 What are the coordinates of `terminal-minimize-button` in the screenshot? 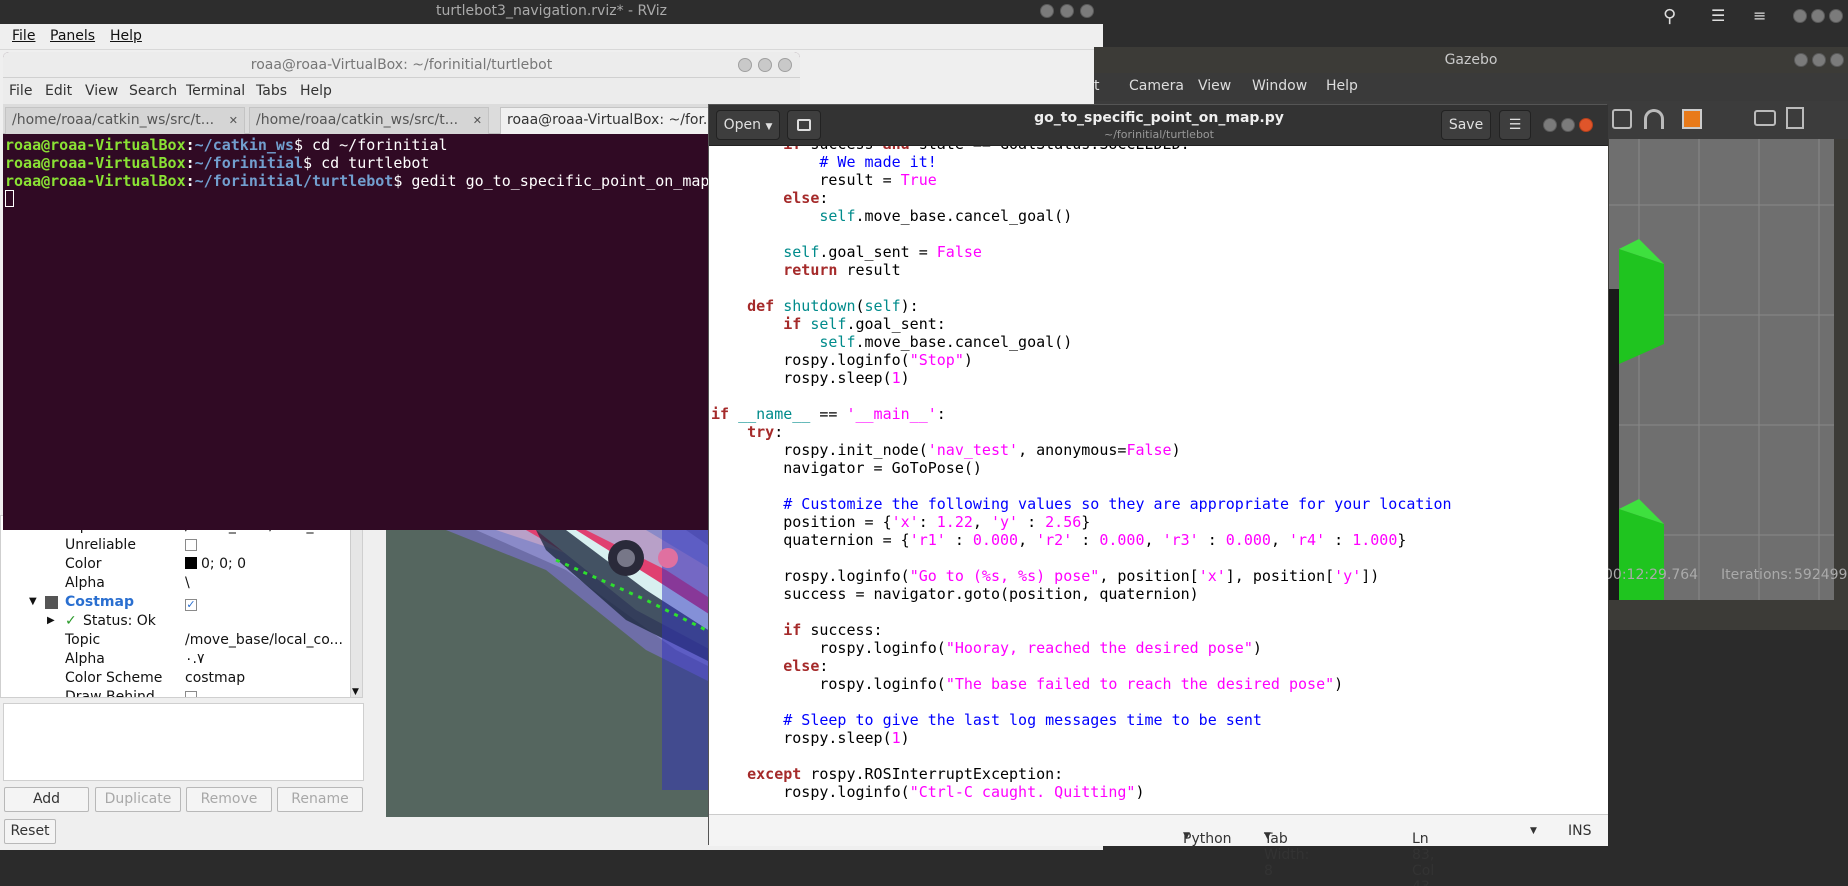 It's located at (745, 65).